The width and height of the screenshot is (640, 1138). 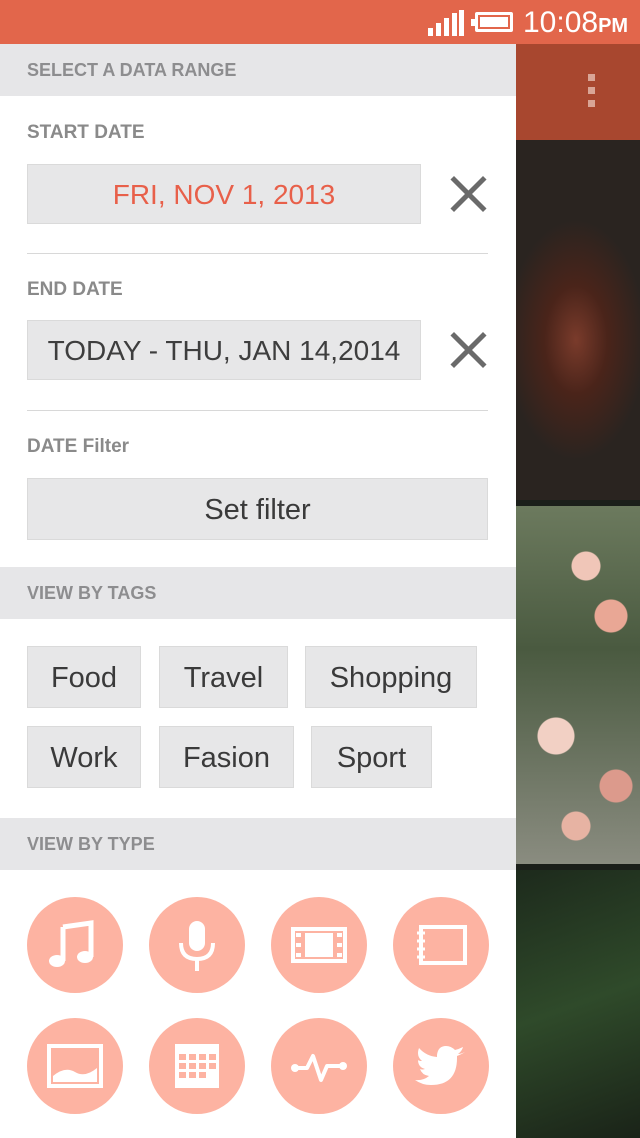 I want to click on picture-icon, so click(x=75, y=1066).